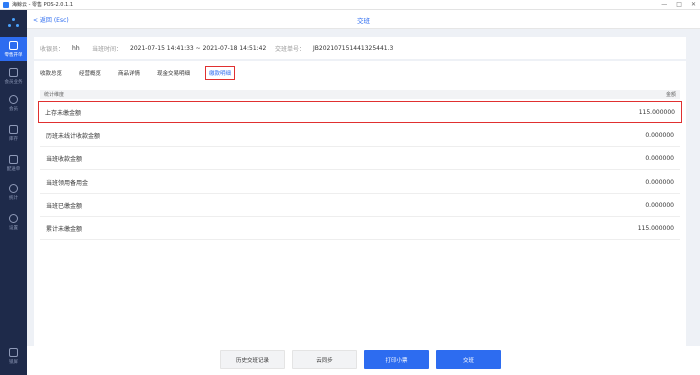 The width and height of the screenshot is (700, 375). I want to click on sidebar-item-label: 会员, so click(13, 109).